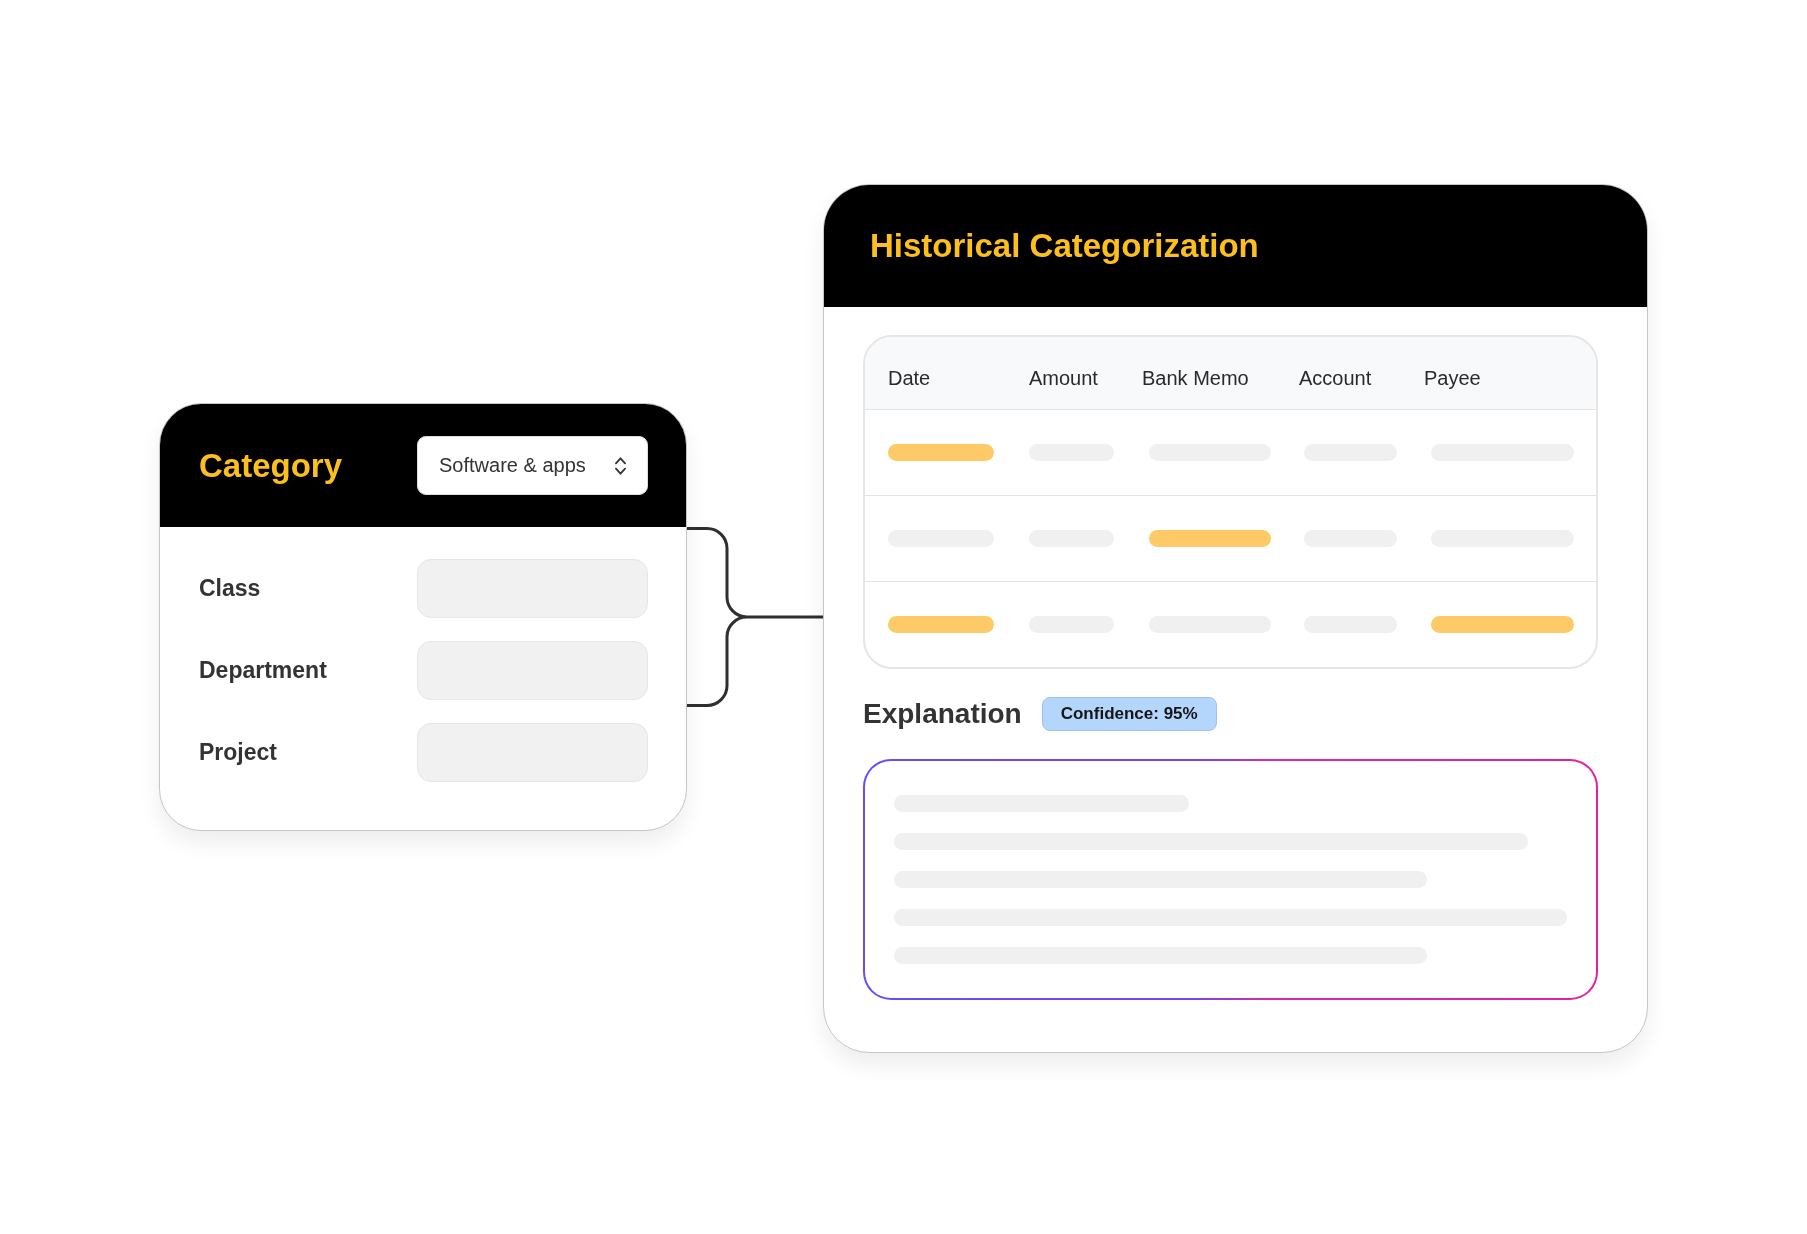  Describe the element at coordinates (1064, 246) in the screenshot. I see `card-title: Historical Categorization` at that location.